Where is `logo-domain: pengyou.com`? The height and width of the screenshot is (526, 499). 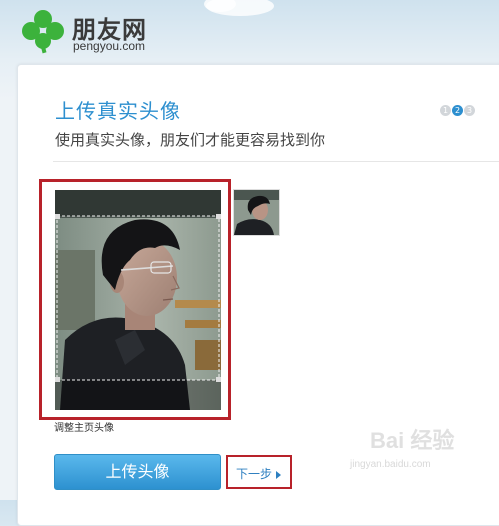 logo-domain: pengyou.com is located at coordinates (109, 46).